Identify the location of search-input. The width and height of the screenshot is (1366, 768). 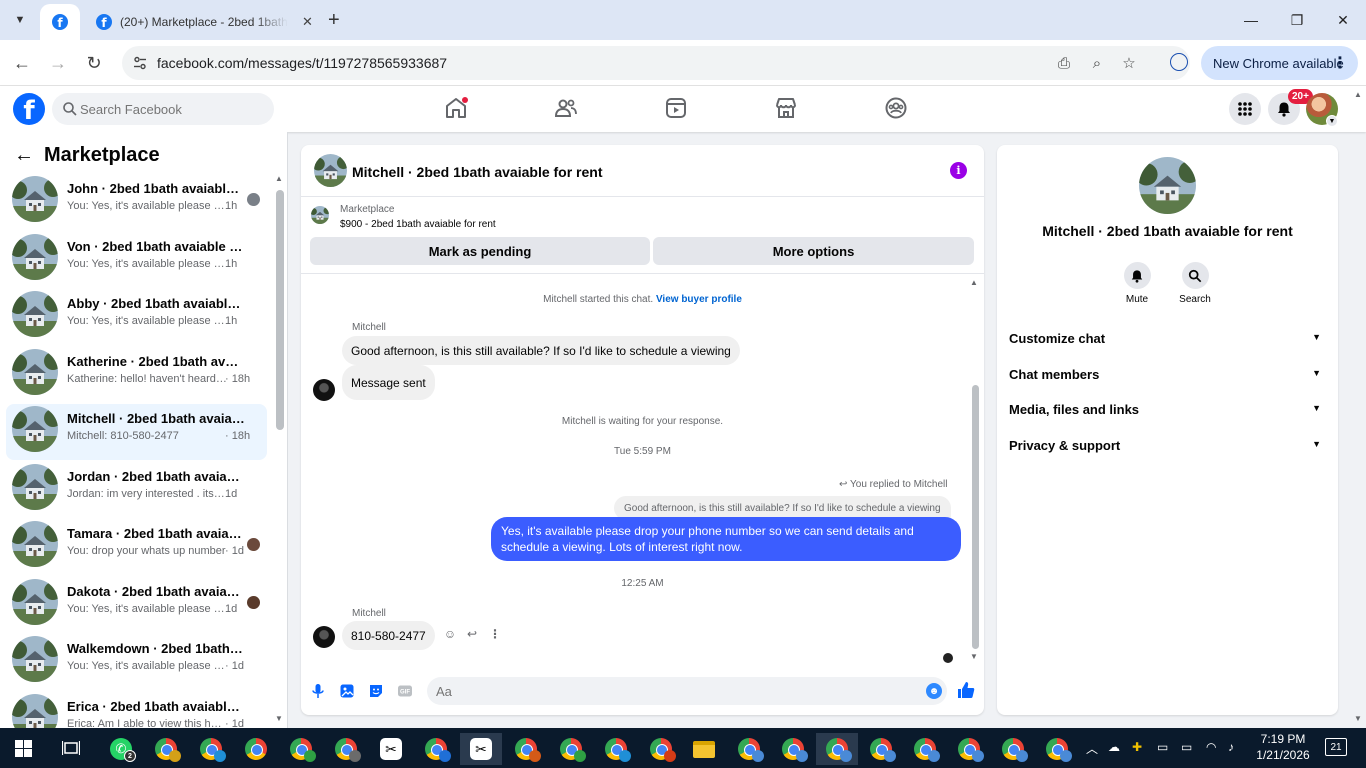
(175, 109).